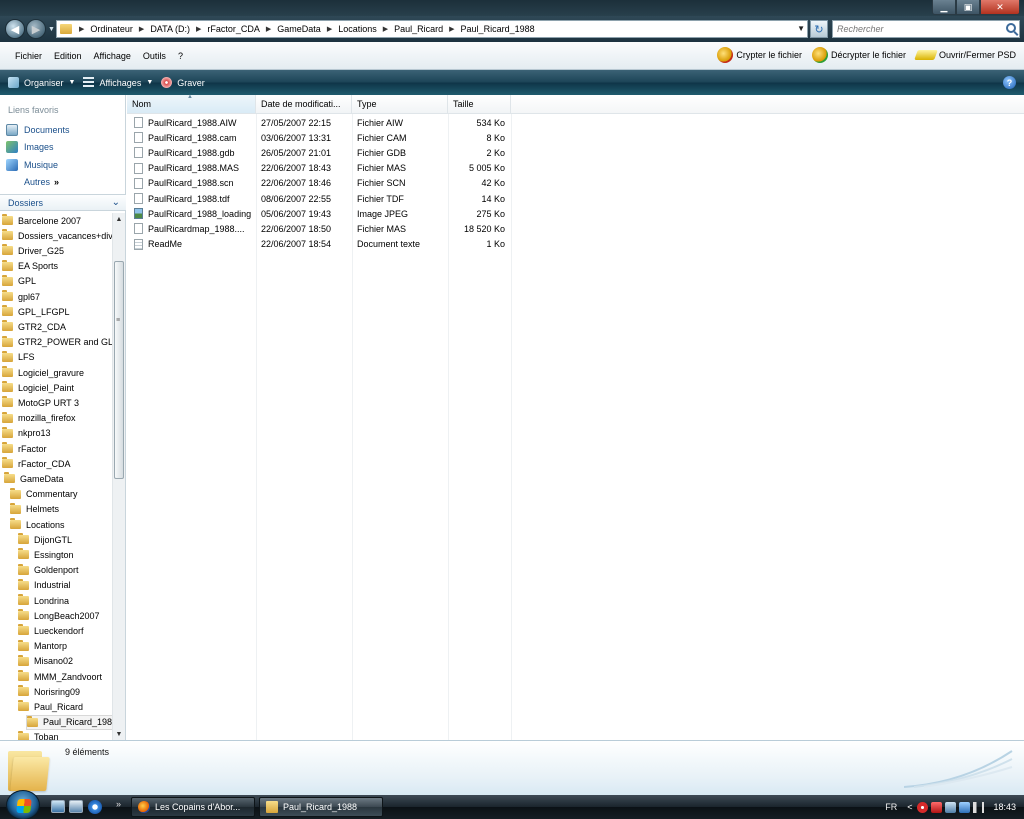 This screenshot has width=1024, height=819. Describe the element at coordinates (917, 29) in the screenshot. I see `search-input` at that location.